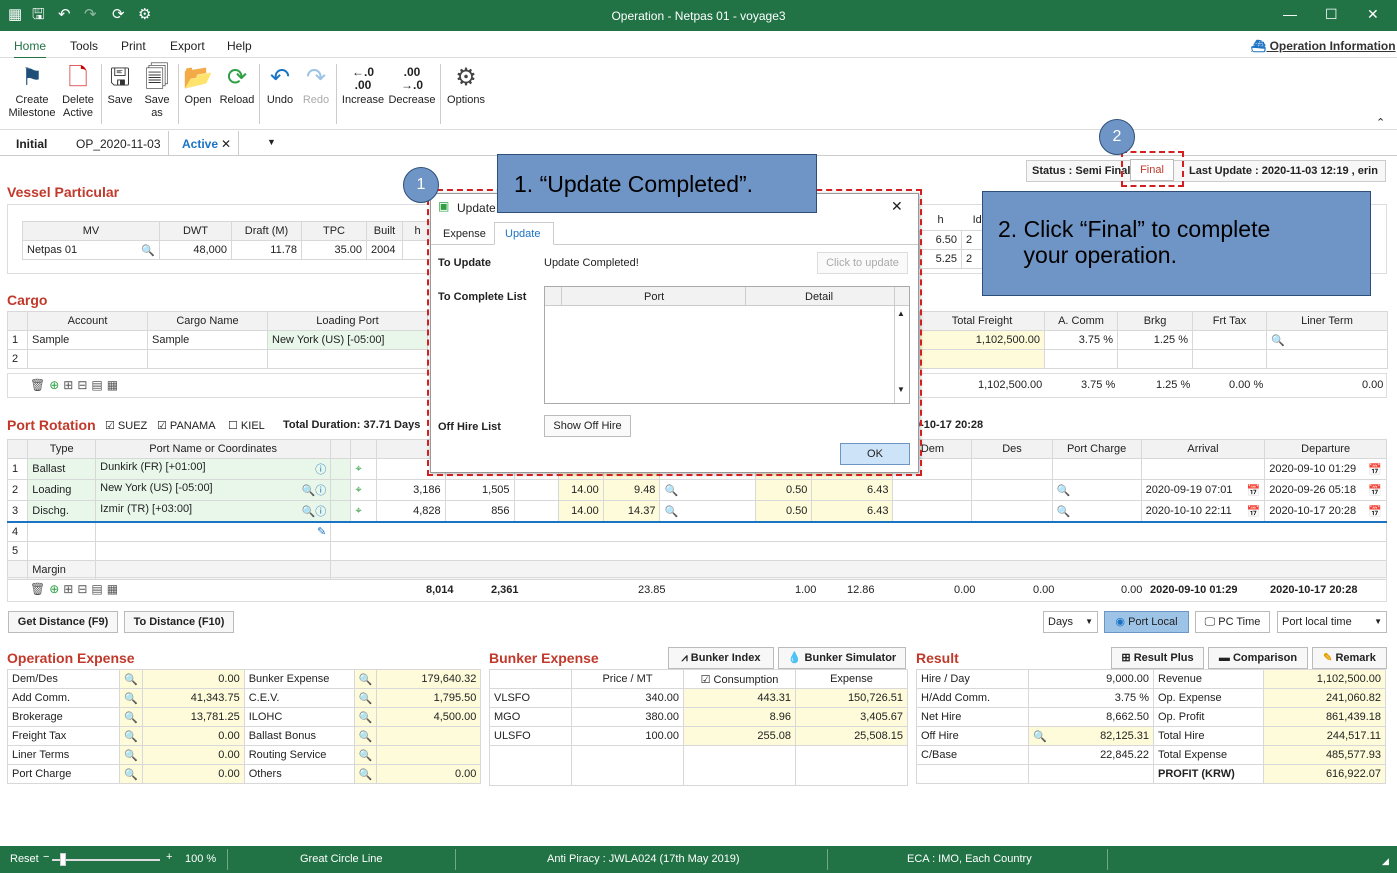 Image resolution: width=1397 pixels, height=873 pixels. I want to click on port-wf: 0.50, so click(783, 490).